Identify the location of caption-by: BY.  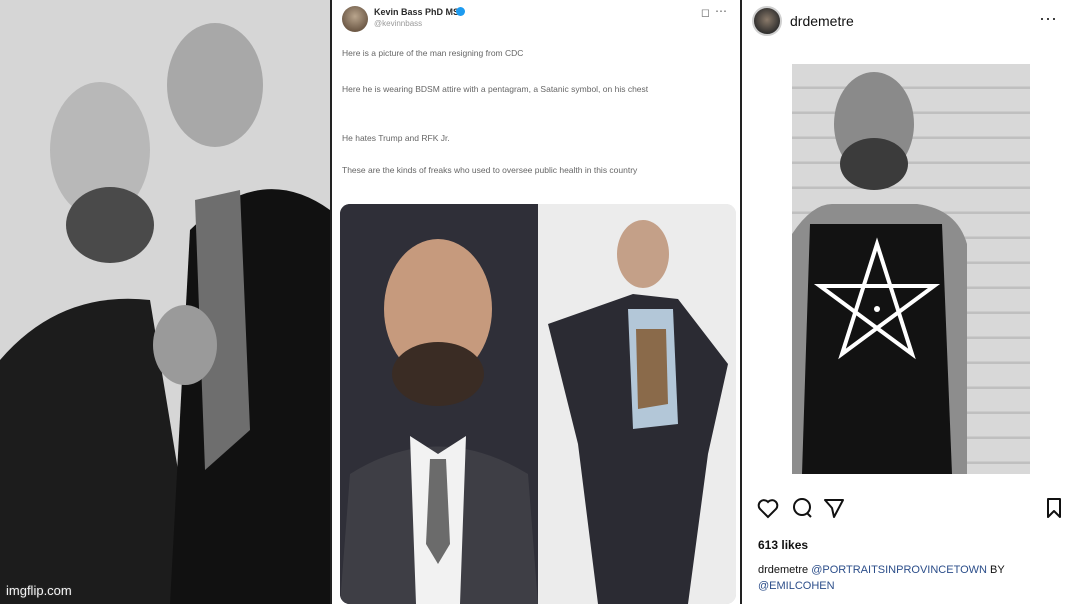
(997, 570).